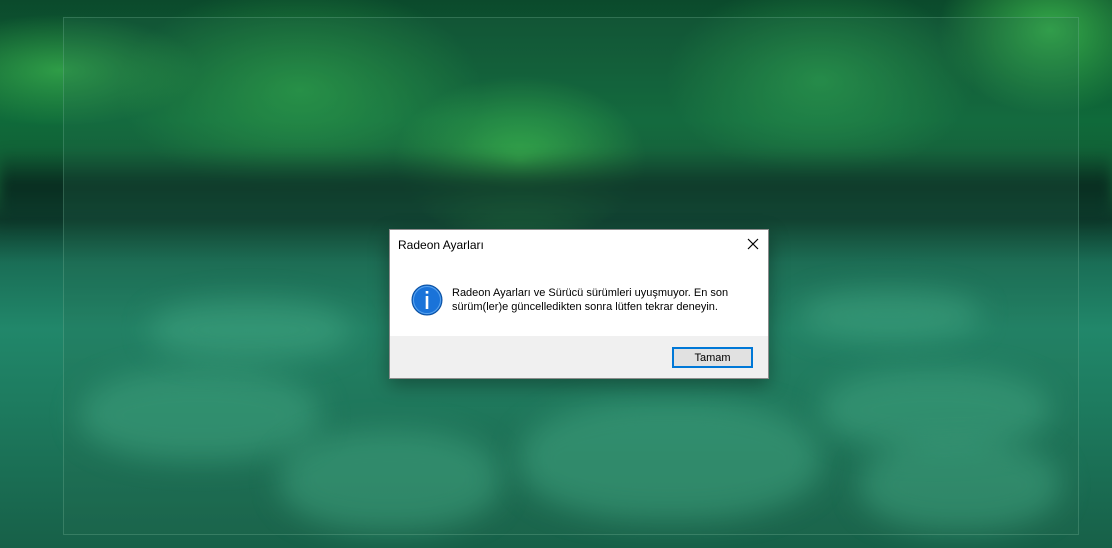 The height and width of the screenshot is (548, 1112). What do you see at coordinates (579, 357) in the screenshot?
I see `dialog-footer: Tamam` at bounding box center [579, 357].